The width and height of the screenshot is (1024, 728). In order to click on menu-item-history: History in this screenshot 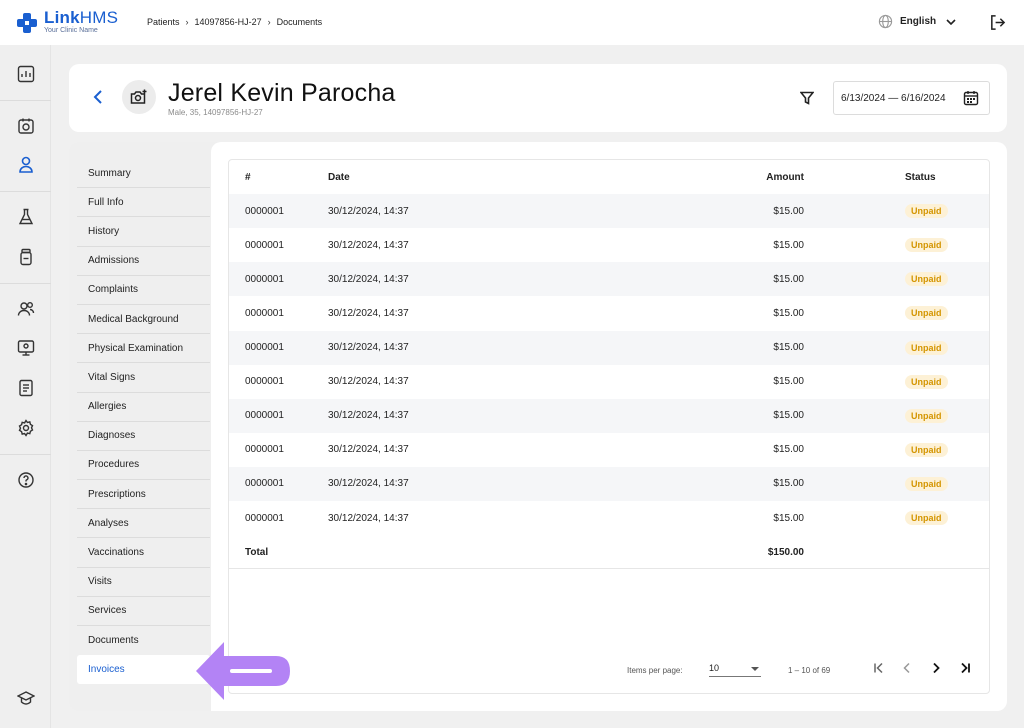, I will do `click(143, 232)`.